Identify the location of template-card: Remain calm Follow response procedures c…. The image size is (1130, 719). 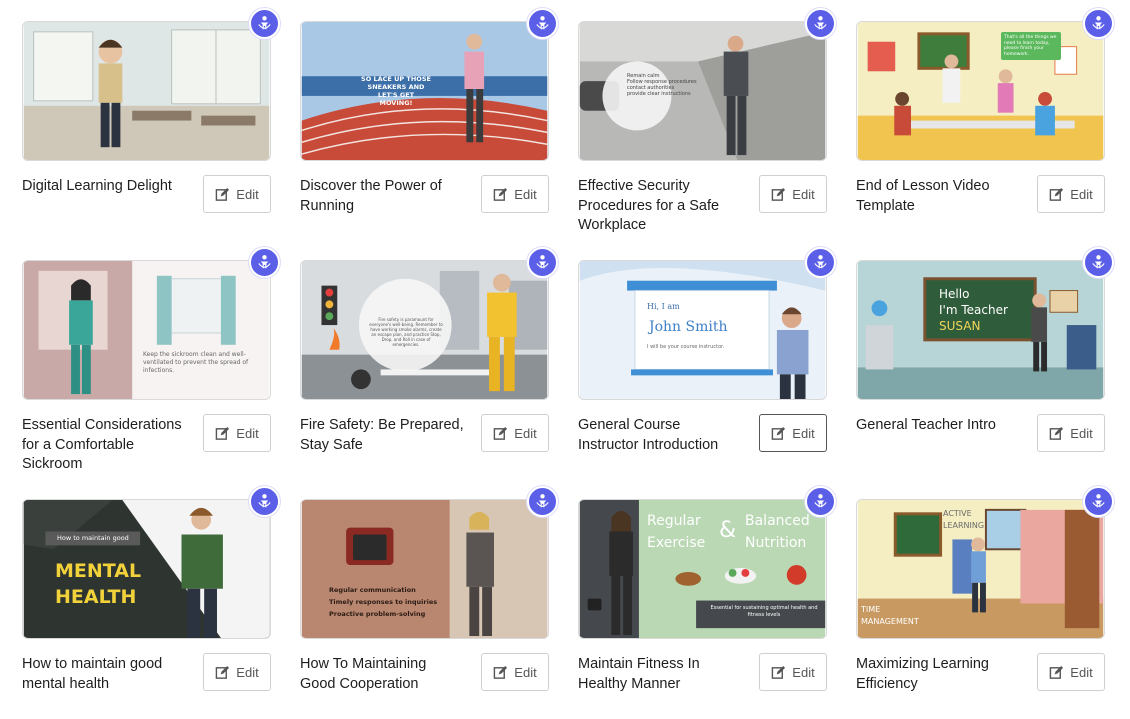
(707, 127).